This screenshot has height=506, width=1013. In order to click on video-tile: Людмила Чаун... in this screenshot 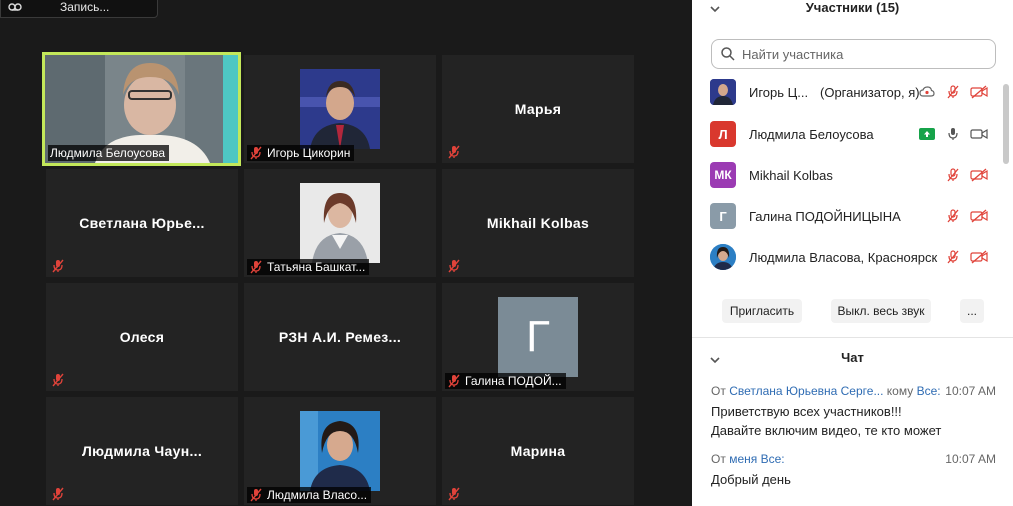, I will do `click(142, 451)`.